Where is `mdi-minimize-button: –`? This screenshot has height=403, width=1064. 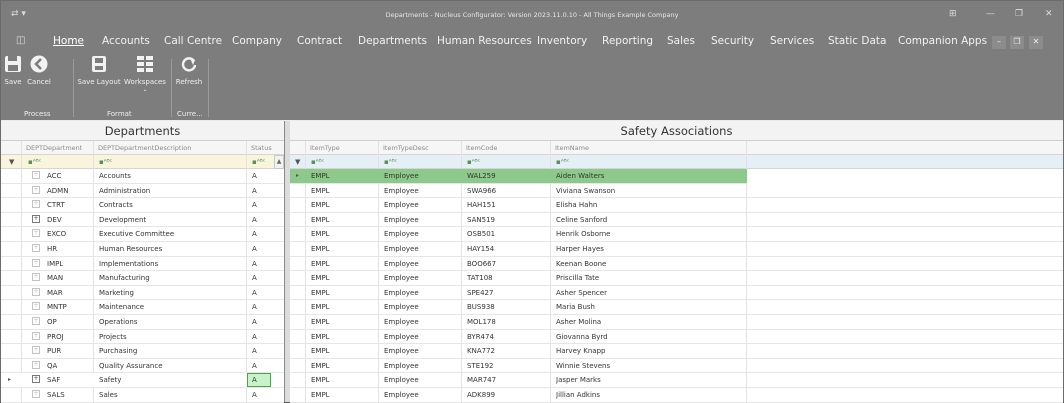
mdi-minimize-button: – is located at coordinates (999, 42).